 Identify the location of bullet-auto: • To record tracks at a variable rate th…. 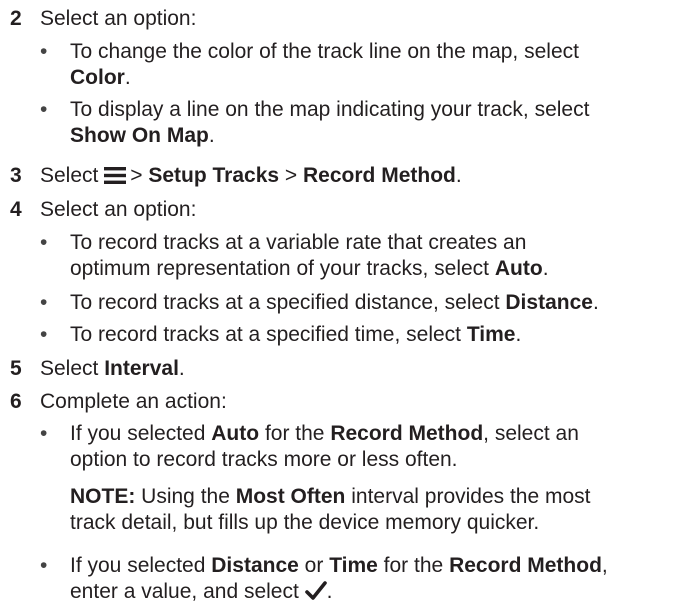
(362, 256).